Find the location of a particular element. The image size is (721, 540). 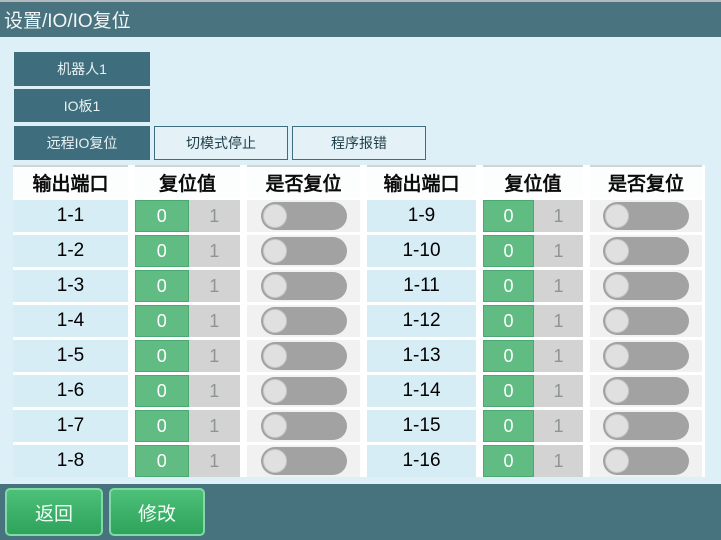

back-button: 返回 is located at coordinates (54, 512).